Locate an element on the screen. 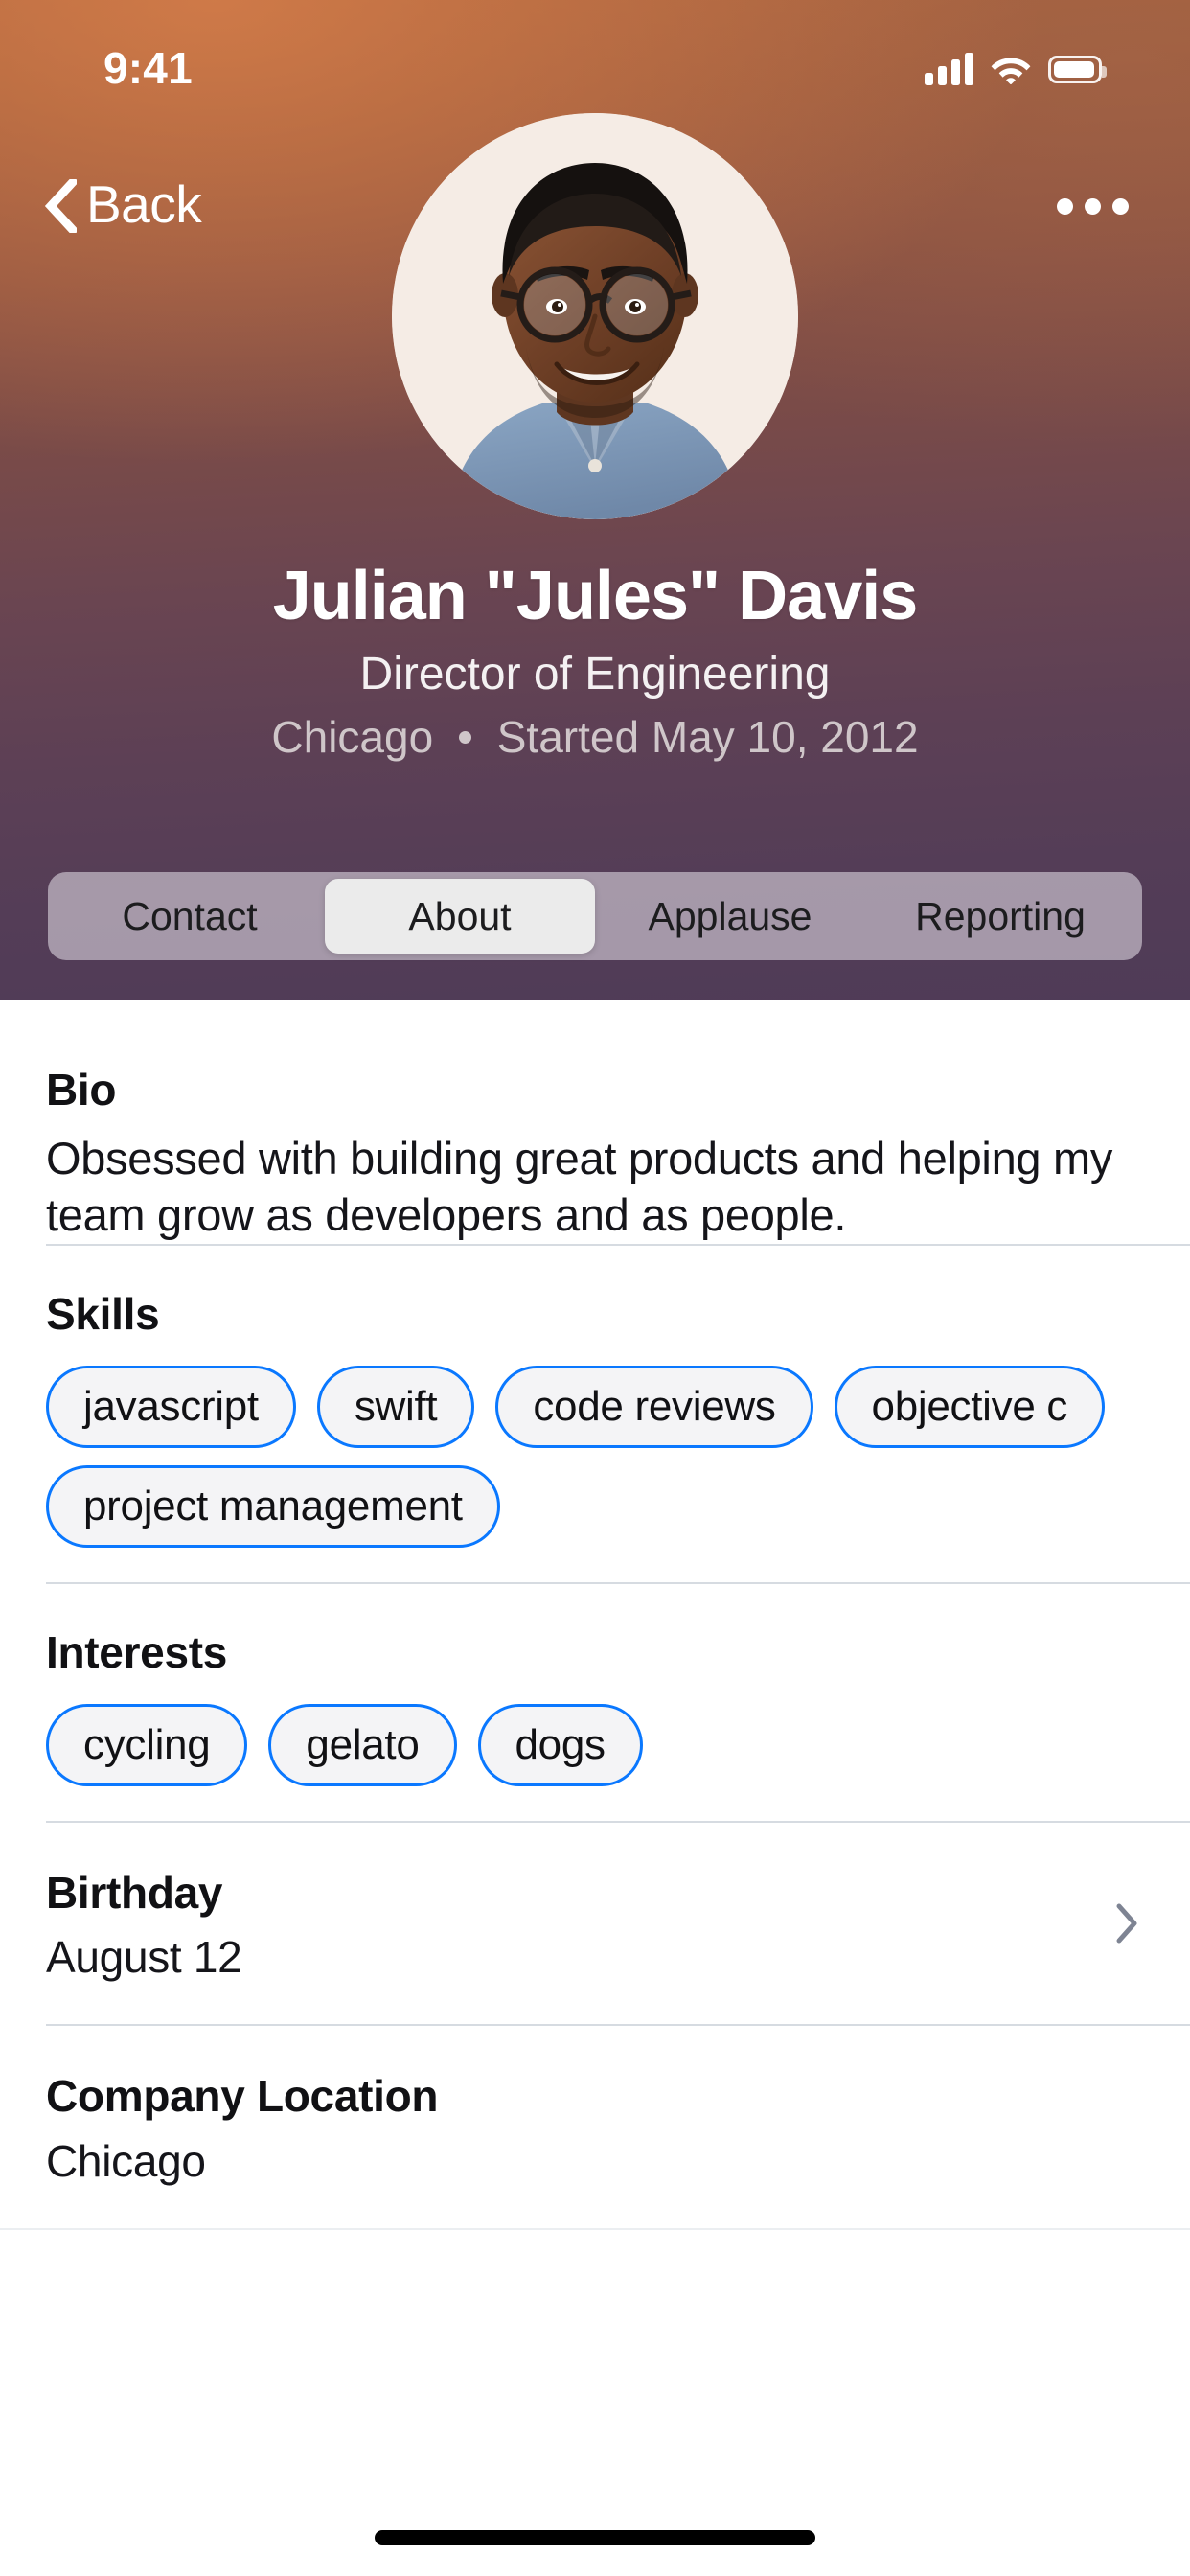 This screenshot has width=1190, height=2576. birthday-row: Birthday August 12 is located at coordinates (595, 1924).